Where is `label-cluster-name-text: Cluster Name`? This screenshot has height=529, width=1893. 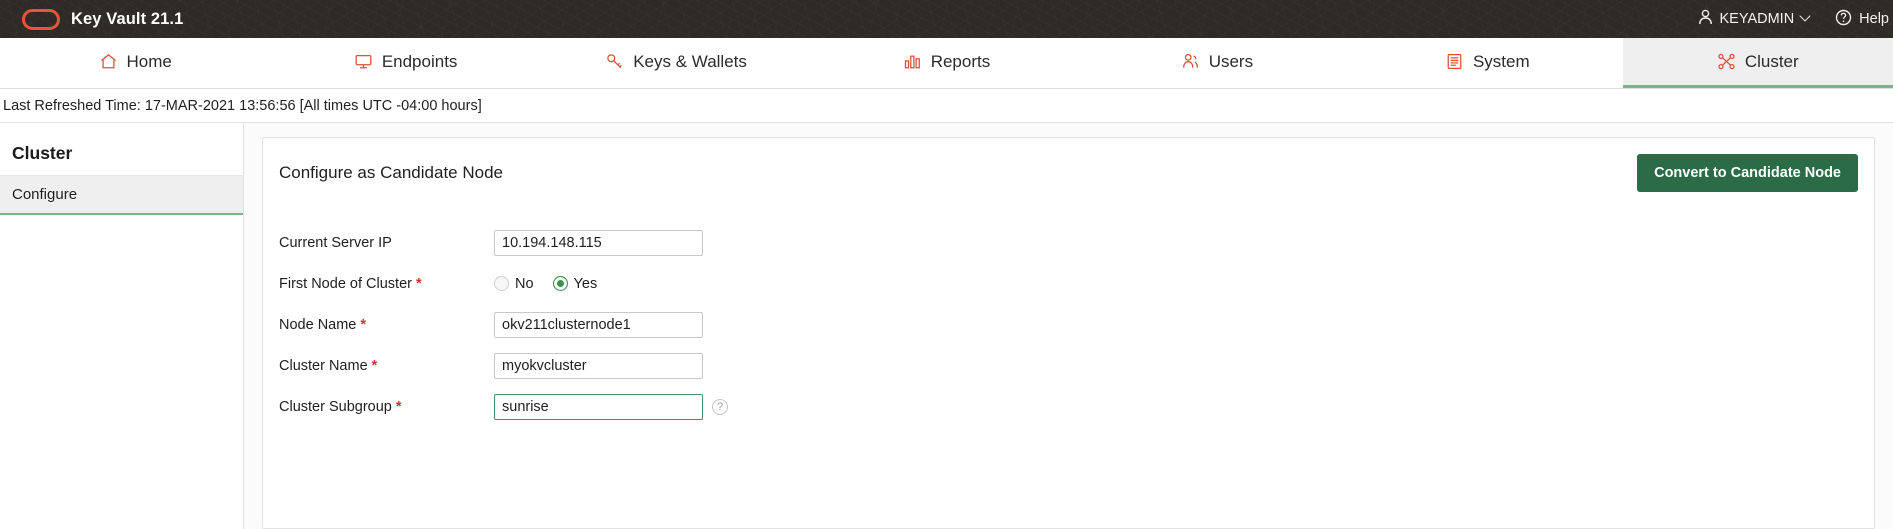 label-cluster-name-text: Cluster Name is located at coordinates (323, 365).